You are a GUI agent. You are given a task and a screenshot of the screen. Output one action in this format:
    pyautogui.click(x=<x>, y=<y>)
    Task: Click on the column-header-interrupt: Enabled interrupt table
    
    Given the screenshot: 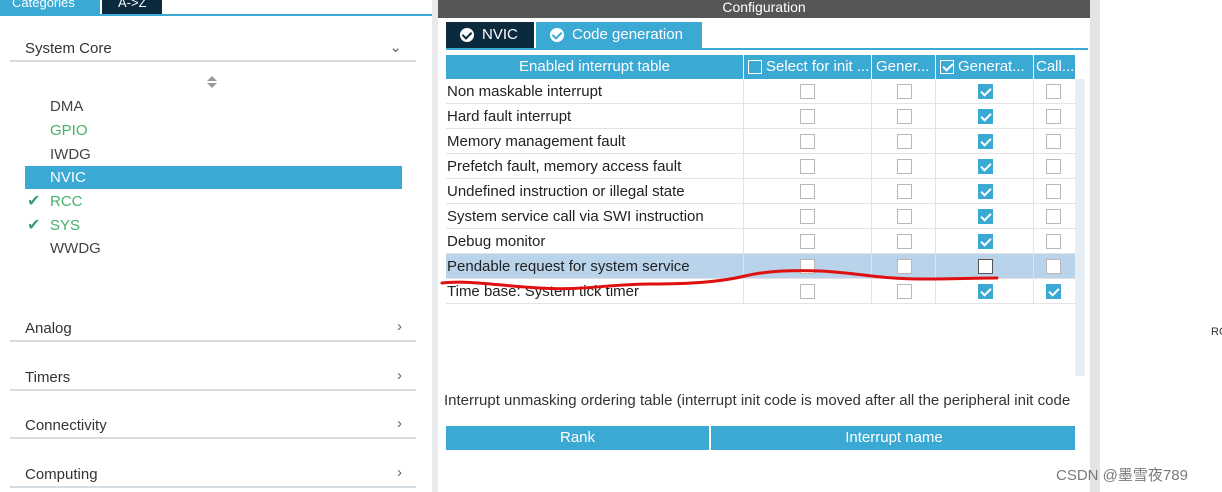 What is the action you would take?
    pyautogui.click(x=595, y=67)
    